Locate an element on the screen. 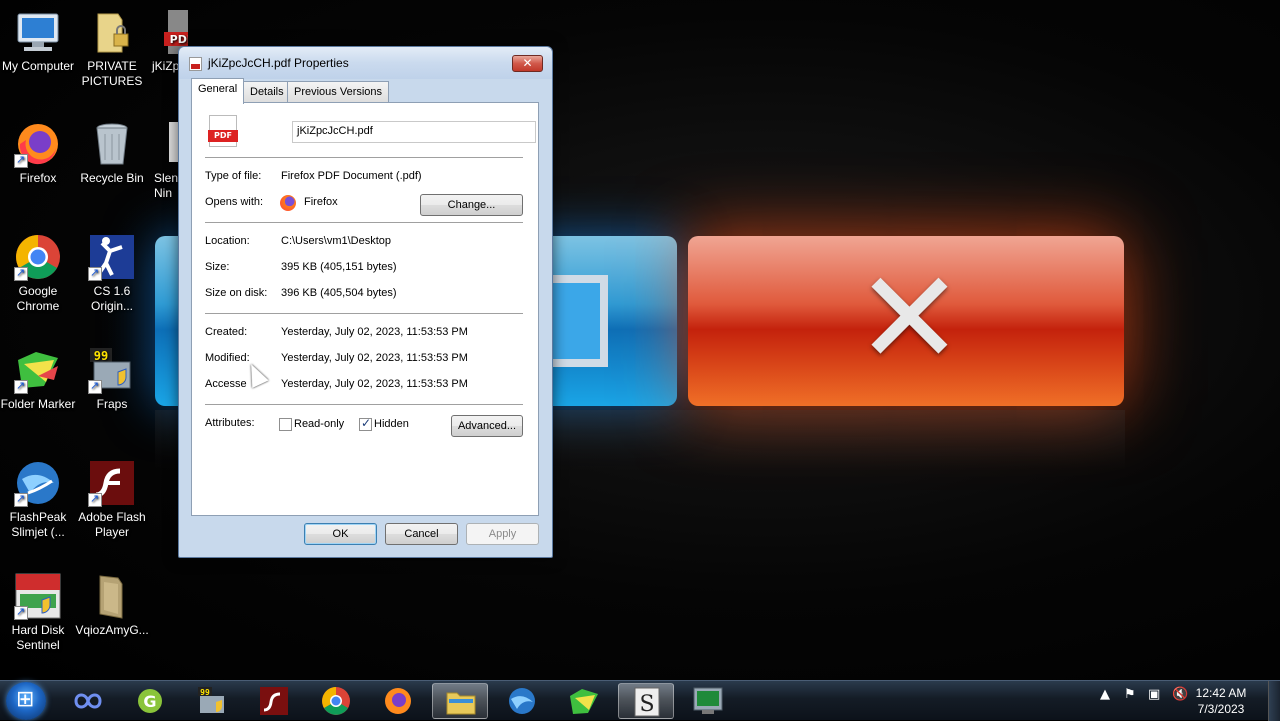  desktop-icon-label: Adobe Flash Player is located at coordinates (112, 524).